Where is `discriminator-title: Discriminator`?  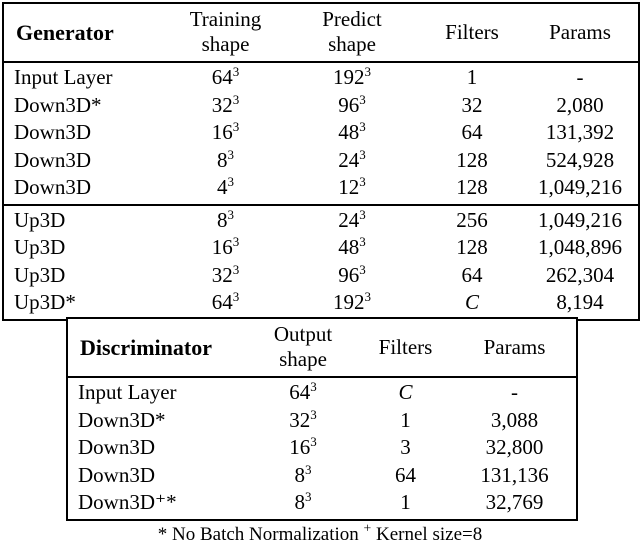
discriminator-title: Discriminator is located at coordinates (158, 348).